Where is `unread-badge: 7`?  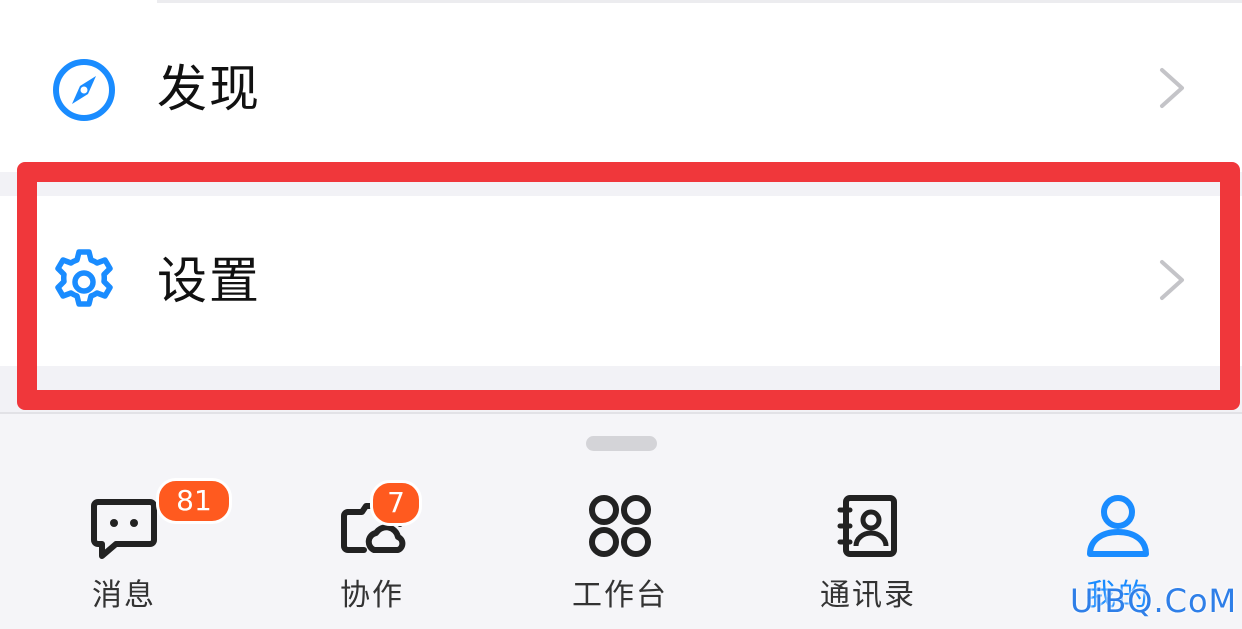 unread-badge: 7 is located at coordinates (396, 503).